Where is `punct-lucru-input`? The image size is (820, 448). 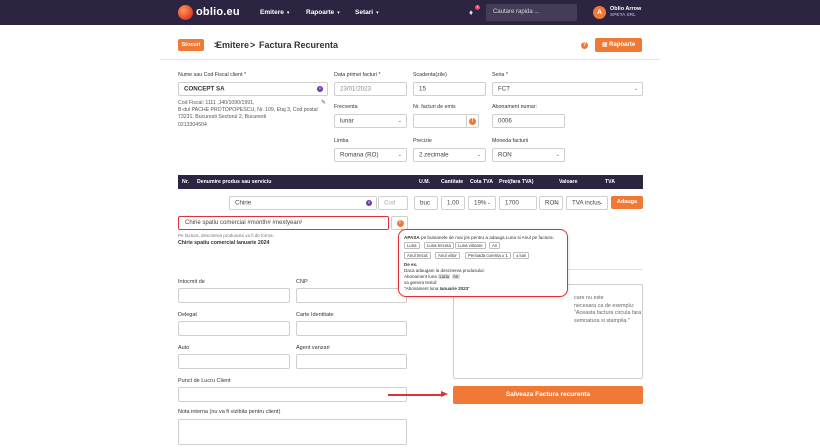
punct-lucru-input is located at coordinates (292, 394).